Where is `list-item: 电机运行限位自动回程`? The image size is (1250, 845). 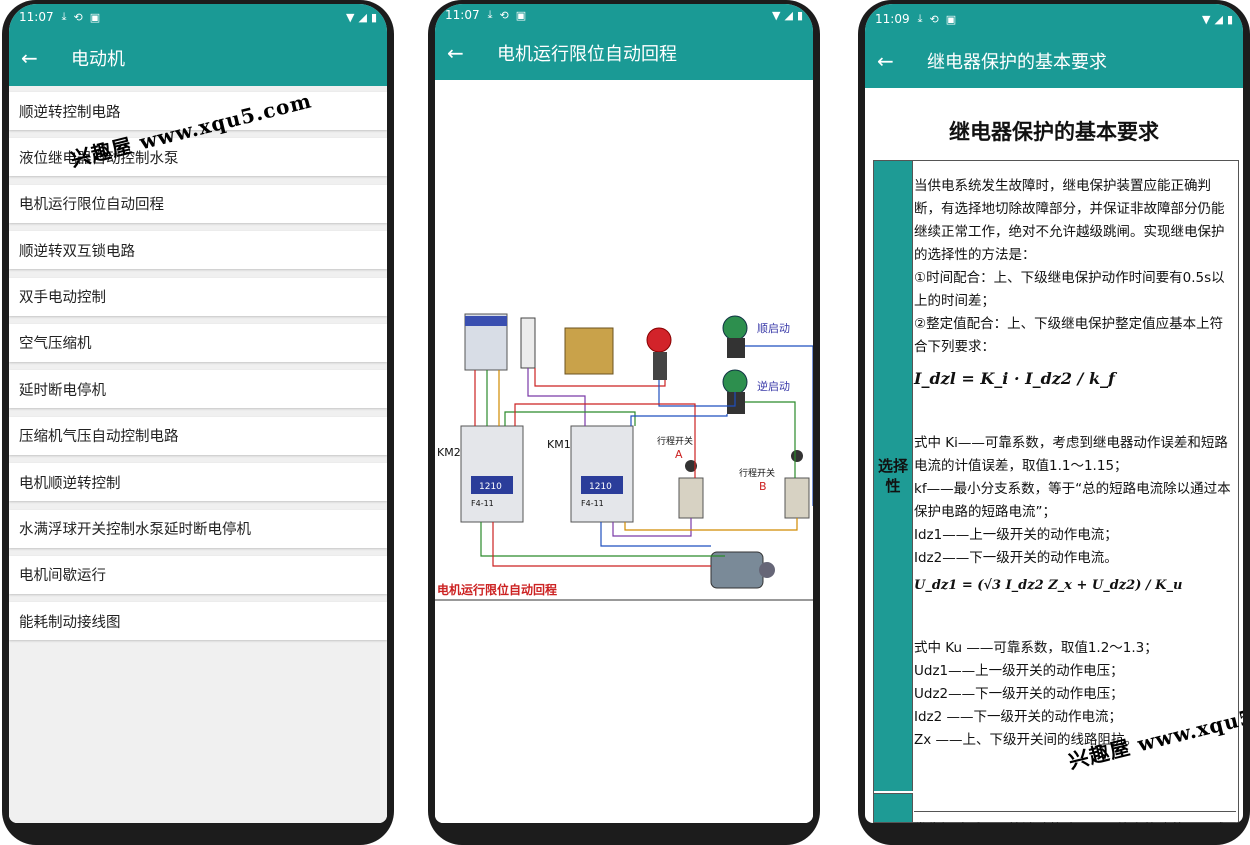 list-item: 电机运行限位自动回程 is located at coordinates (198, 203).